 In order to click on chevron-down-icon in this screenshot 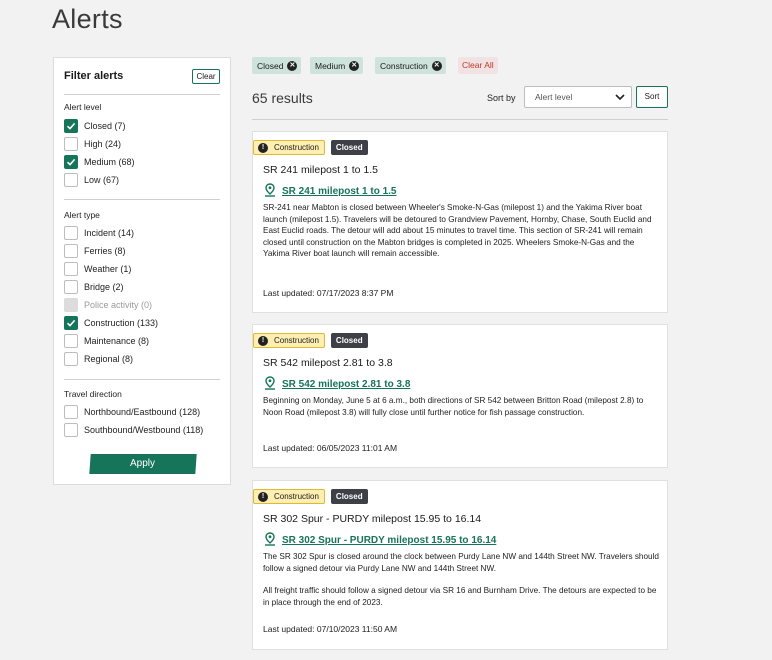, I will do `click(620, 101)`.